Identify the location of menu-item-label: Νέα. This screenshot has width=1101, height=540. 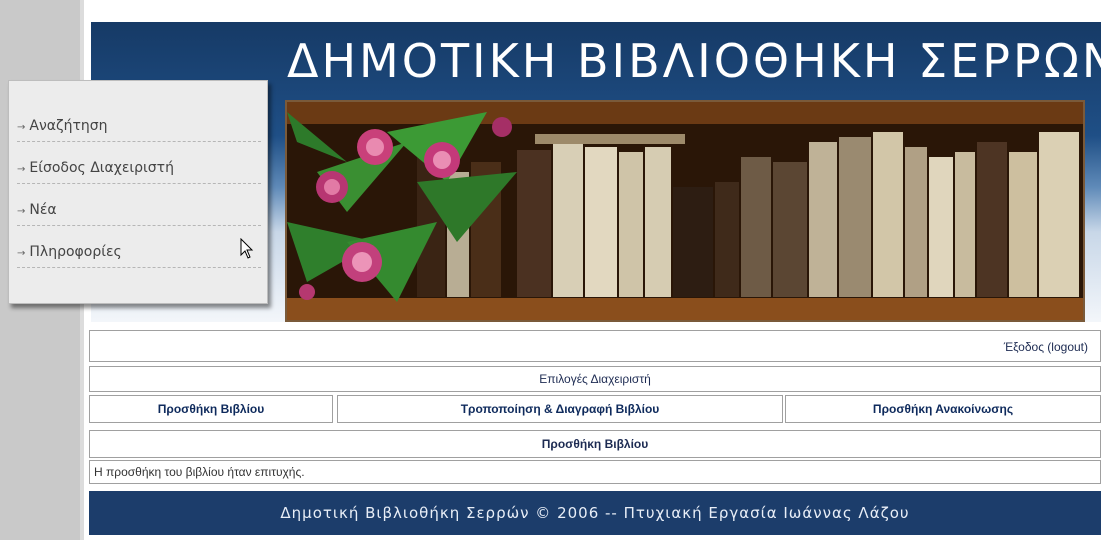
(43, 210).